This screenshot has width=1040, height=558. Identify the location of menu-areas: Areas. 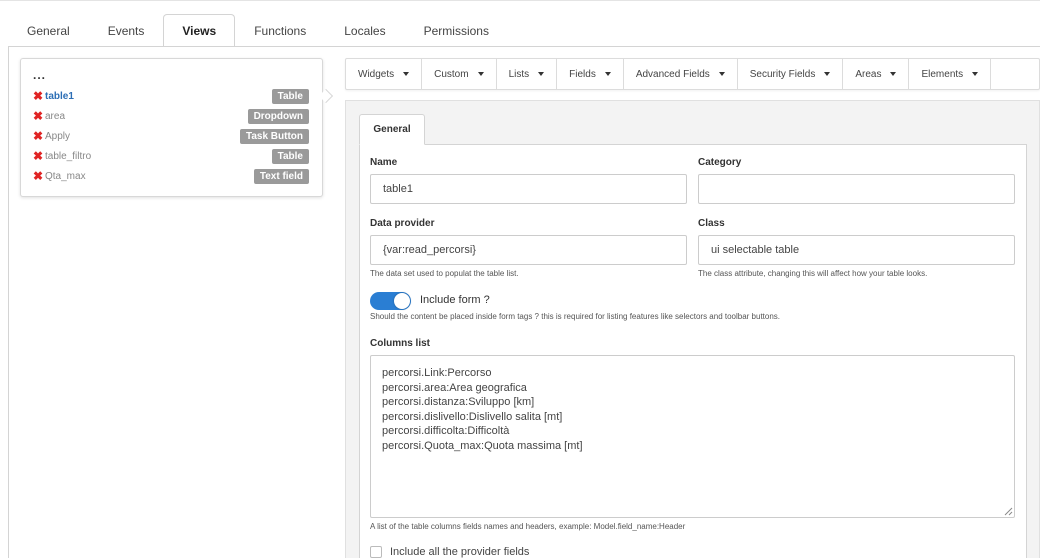
(876, 74).